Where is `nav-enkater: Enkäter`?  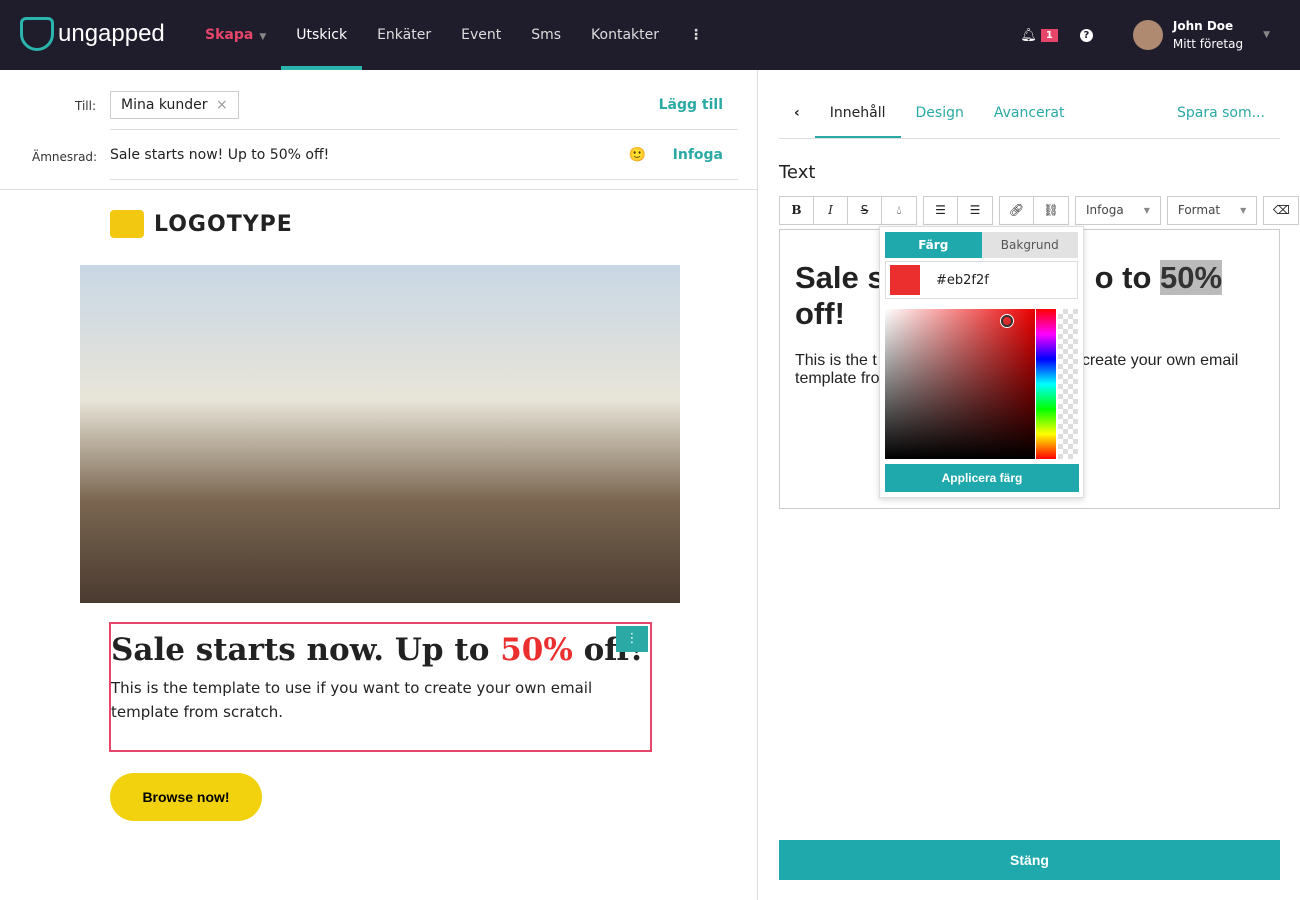
nav-enkater: Enkäter is located at coordinates (404, 35).